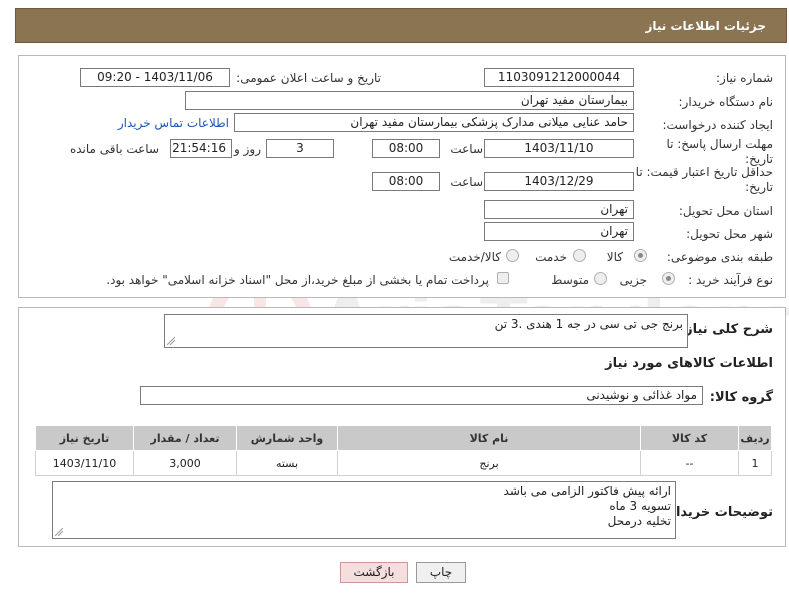  What do you see at coordinates (84, 438) in the screenshot?
I see `col-date: تاریخ نیاز` at bounding box center [84, 438].